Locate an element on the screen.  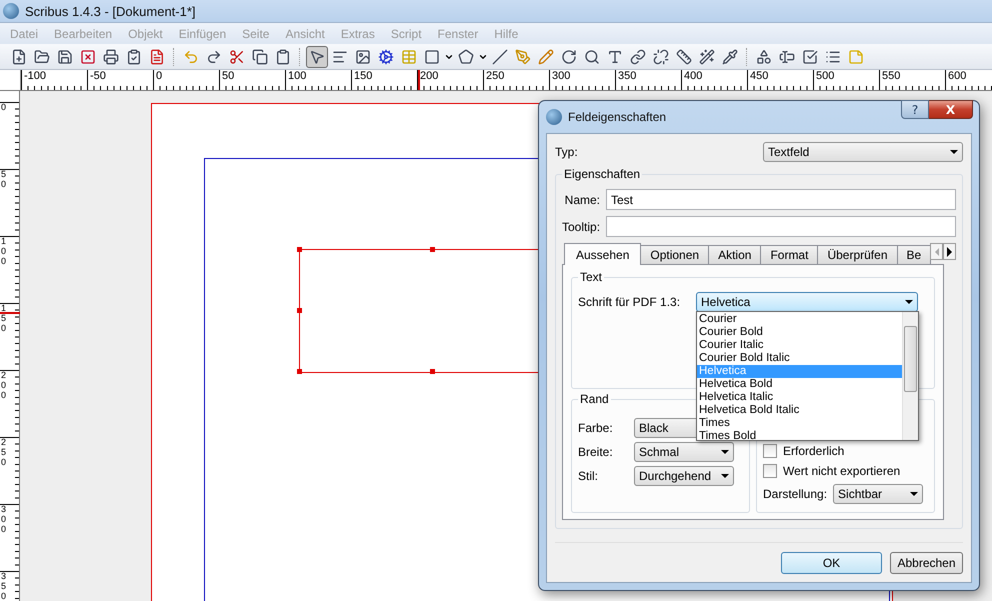
polygon-icon is located at coordinates (466, 56).